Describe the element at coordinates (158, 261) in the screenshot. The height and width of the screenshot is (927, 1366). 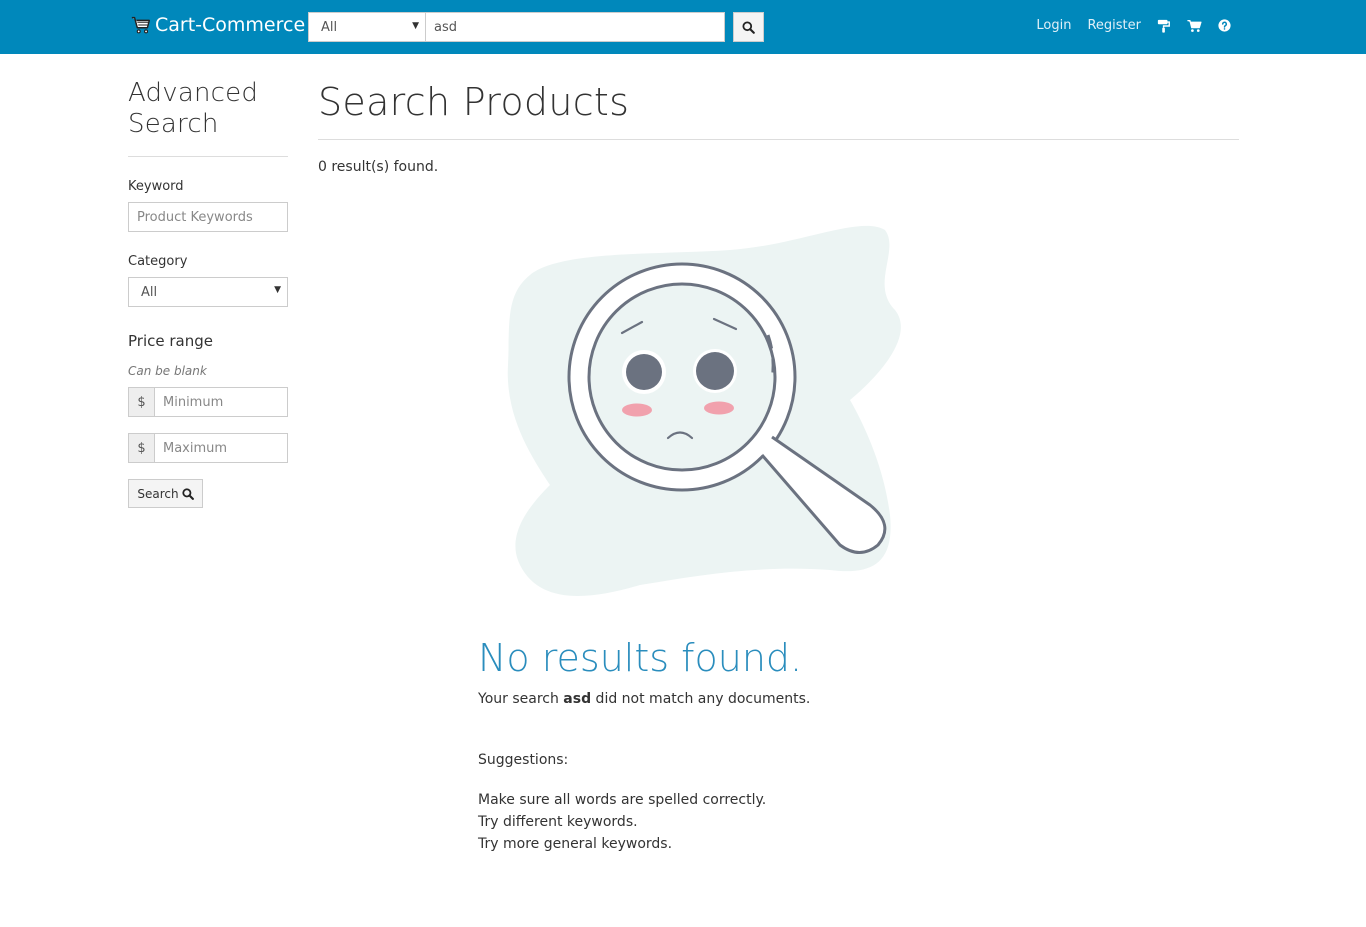
I see `category-label: Category` at that location.